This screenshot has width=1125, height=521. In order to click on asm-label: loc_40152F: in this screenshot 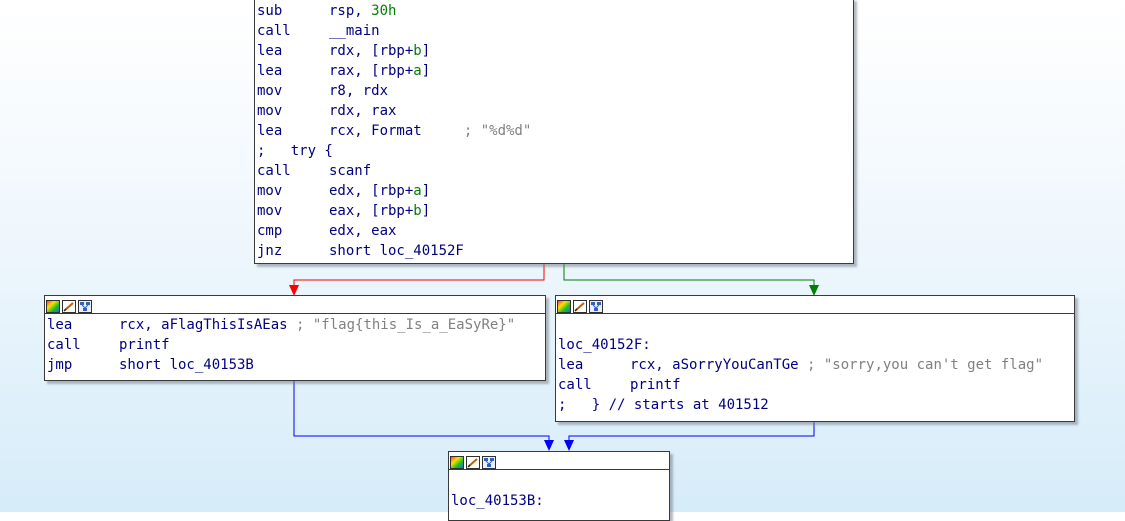, I will do `click(604, 345)`.